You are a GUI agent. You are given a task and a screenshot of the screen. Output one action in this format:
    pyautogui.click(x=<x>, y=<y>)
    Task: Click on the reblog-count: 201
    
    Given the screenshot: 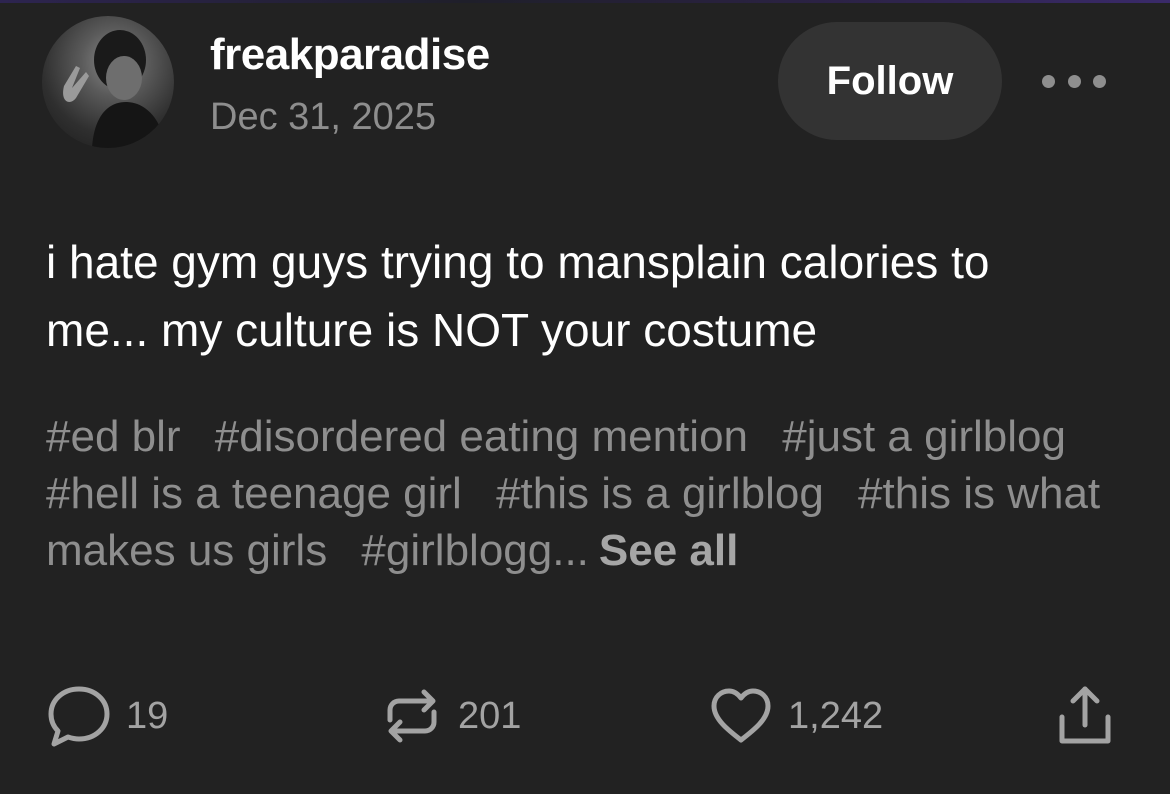 What is the action you would take?
    pyautogui.click(x=490, y=715)
    